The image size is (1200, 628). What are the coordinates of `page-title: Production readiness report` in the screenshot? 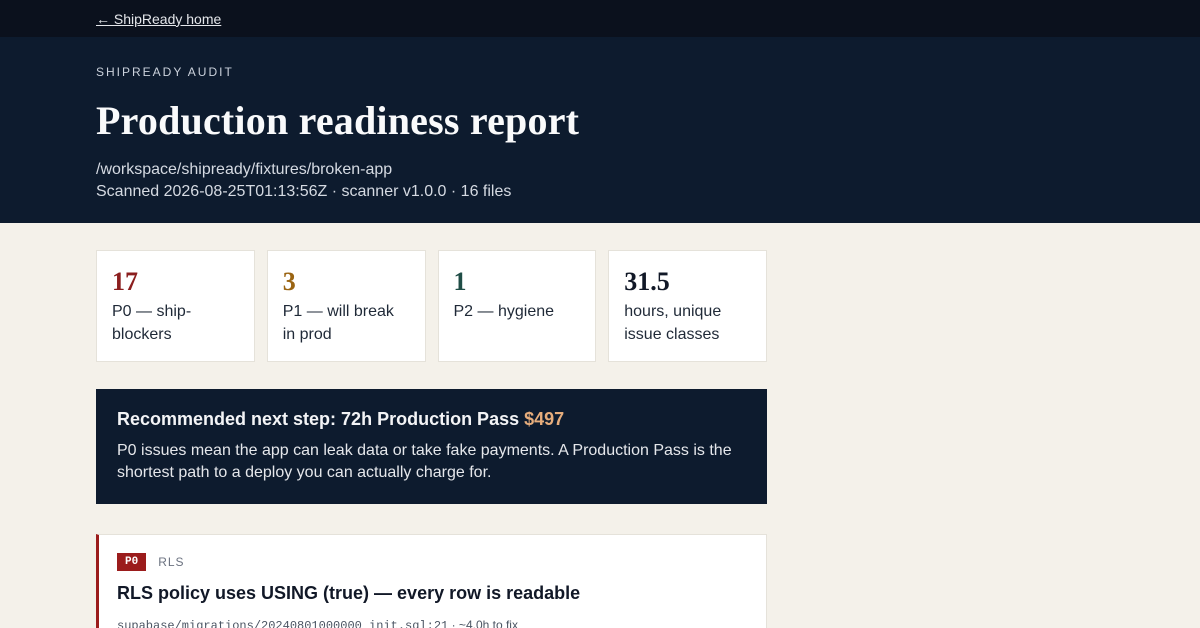 It's located at (338, 120).